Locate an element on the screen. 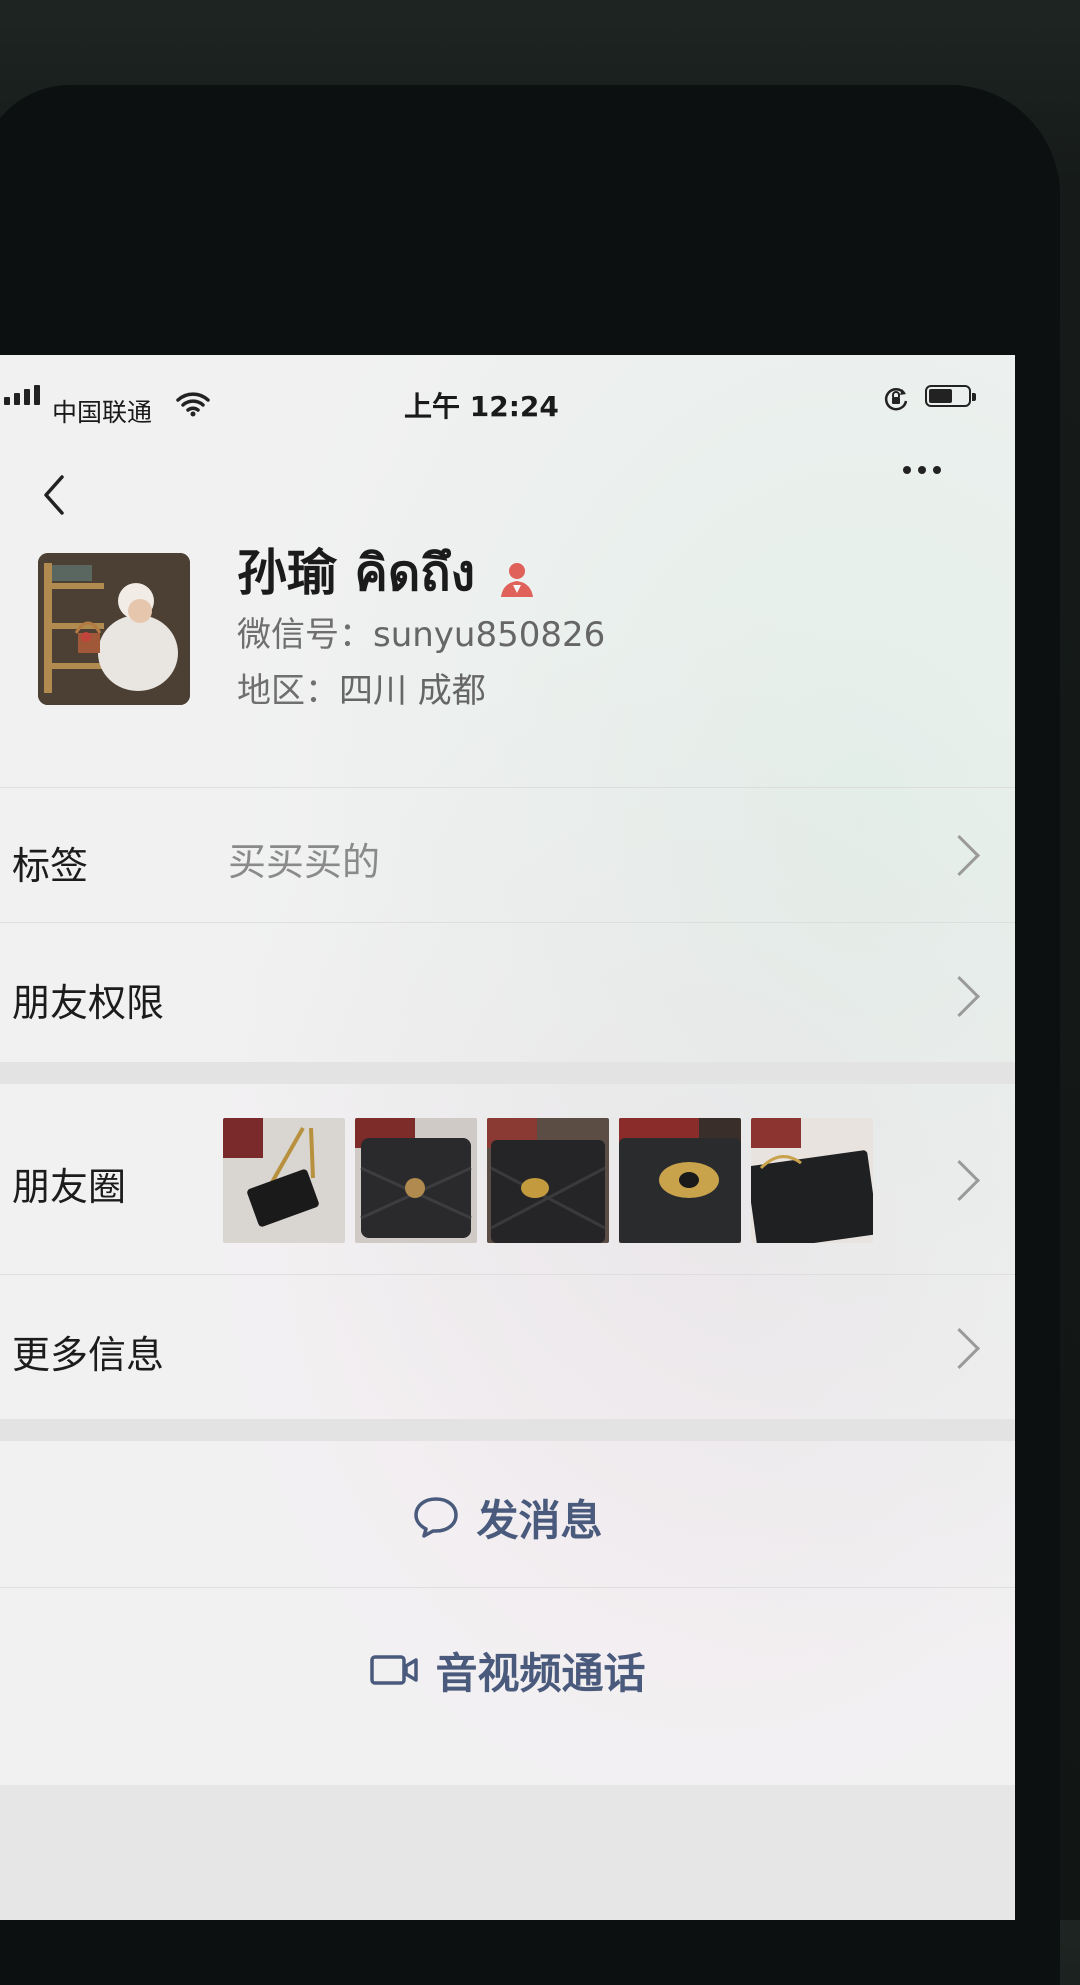  moments-thumbnails is located at coordinates (548, 1180).